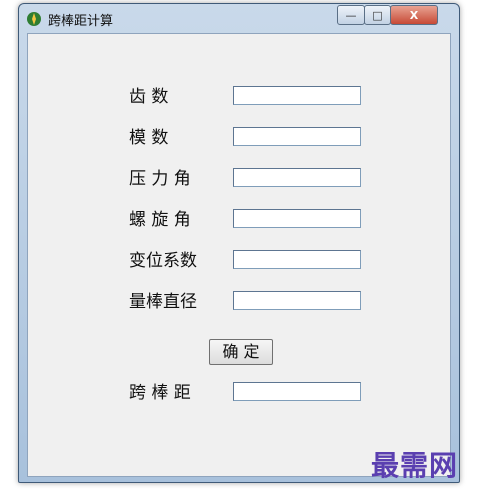  Describe the element at coordinates (297, 136) in the screenshot. I see `module-input` at that location.